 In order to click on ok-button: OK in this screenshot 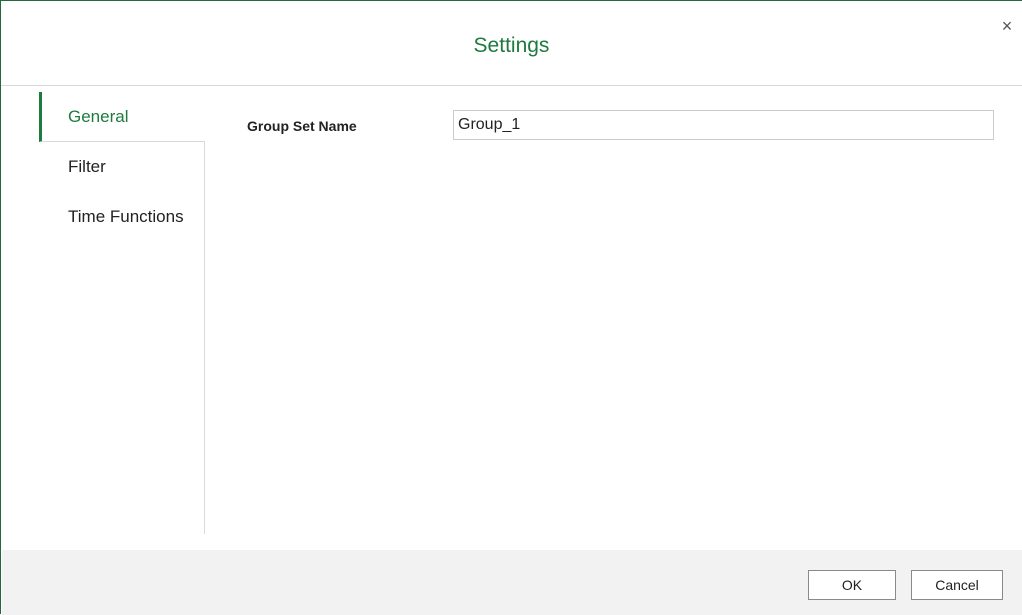, I will do `click(852, 585)`.